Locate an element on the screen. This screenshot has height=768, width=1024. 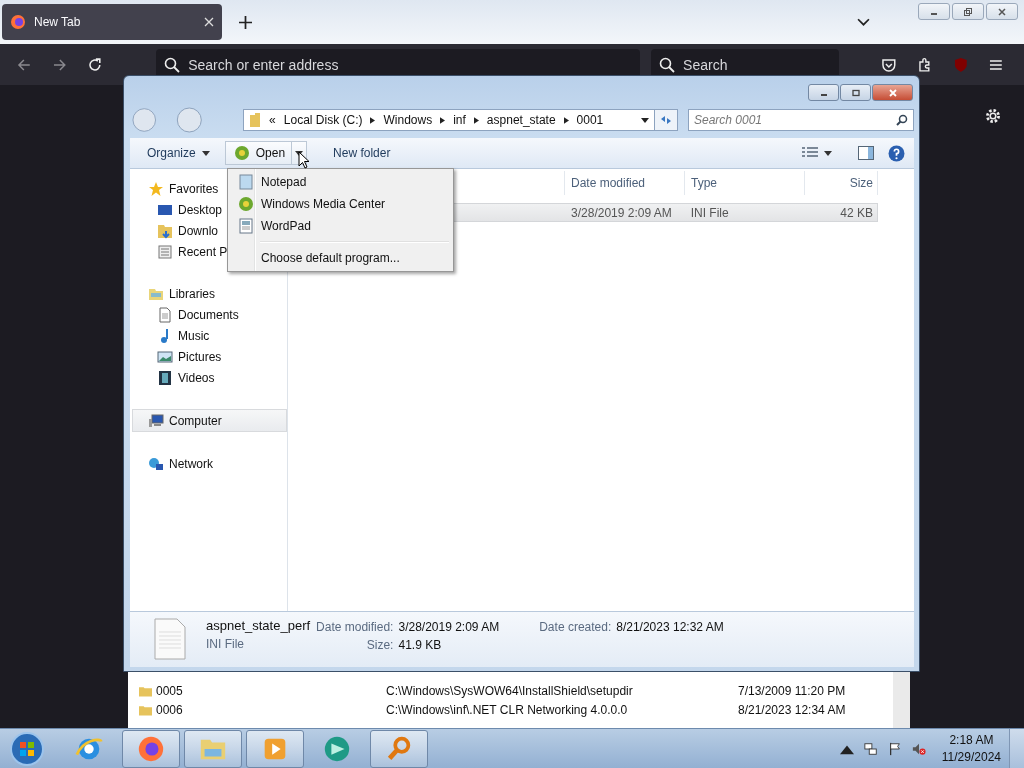
browser-tab: New Tab is located at coordinates (112, 22).